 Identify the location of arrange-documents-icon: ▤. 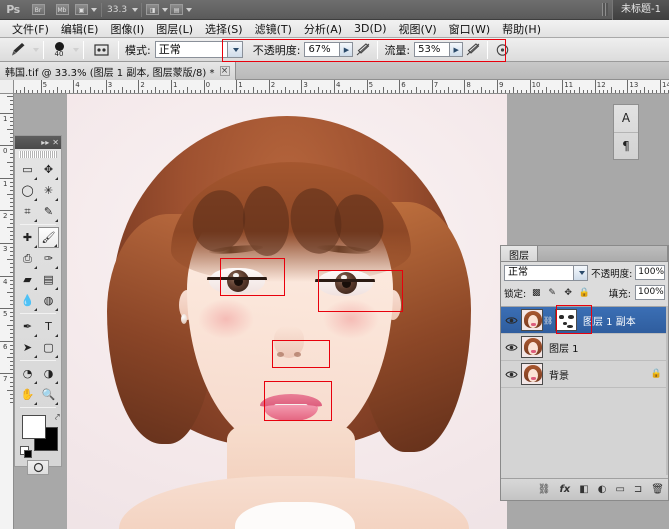
(181, 10).